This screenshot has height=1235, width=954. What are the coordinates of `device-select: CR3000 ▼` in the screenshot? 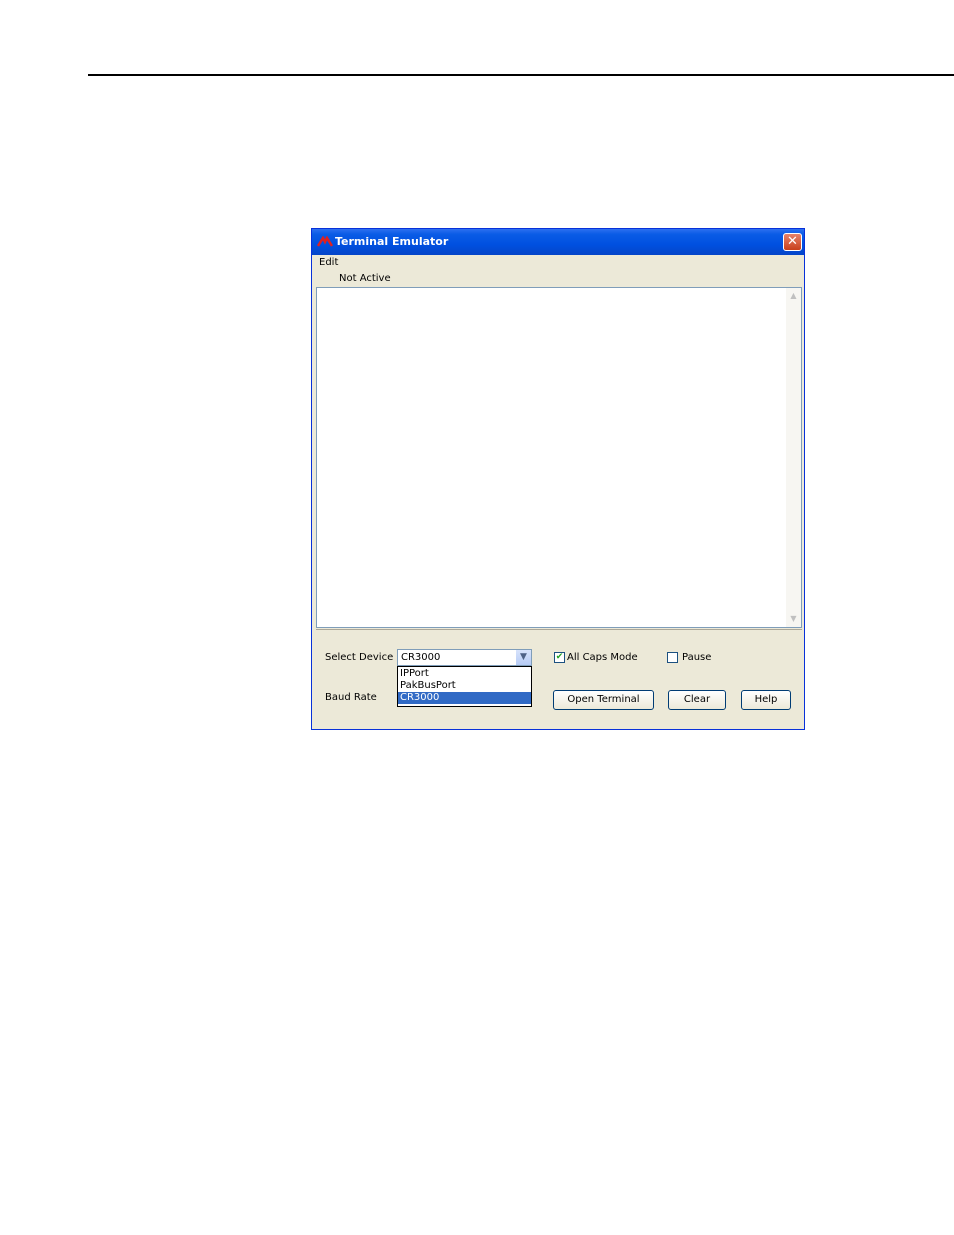 It's located at (464, 657).